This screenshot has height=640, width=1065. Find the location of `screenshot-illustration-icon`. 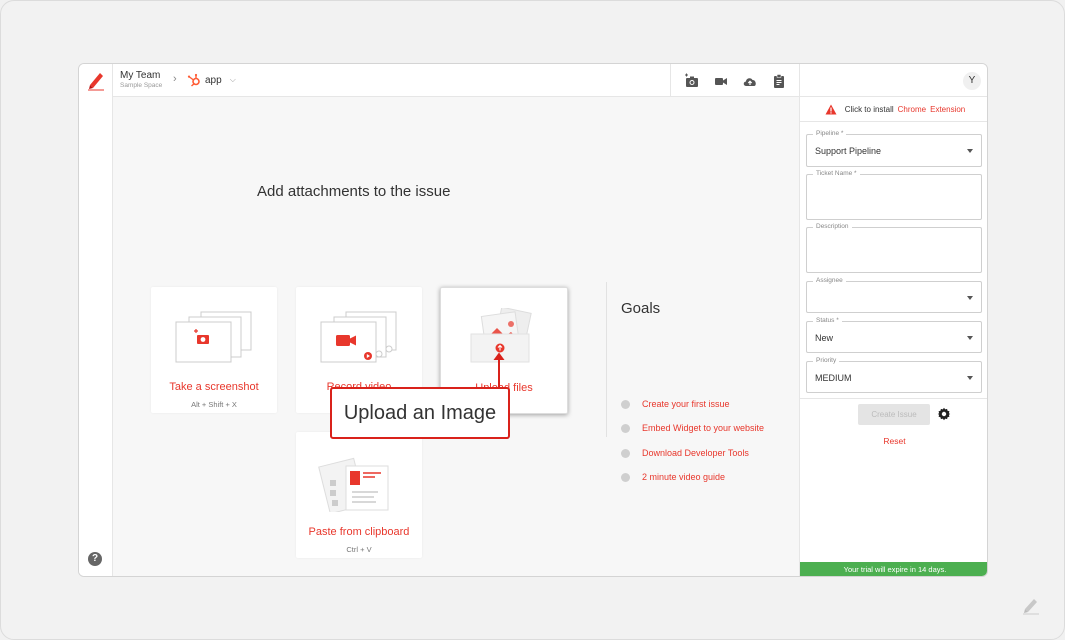

screenshot-illustration-icon is located at coordinates (213, 337).